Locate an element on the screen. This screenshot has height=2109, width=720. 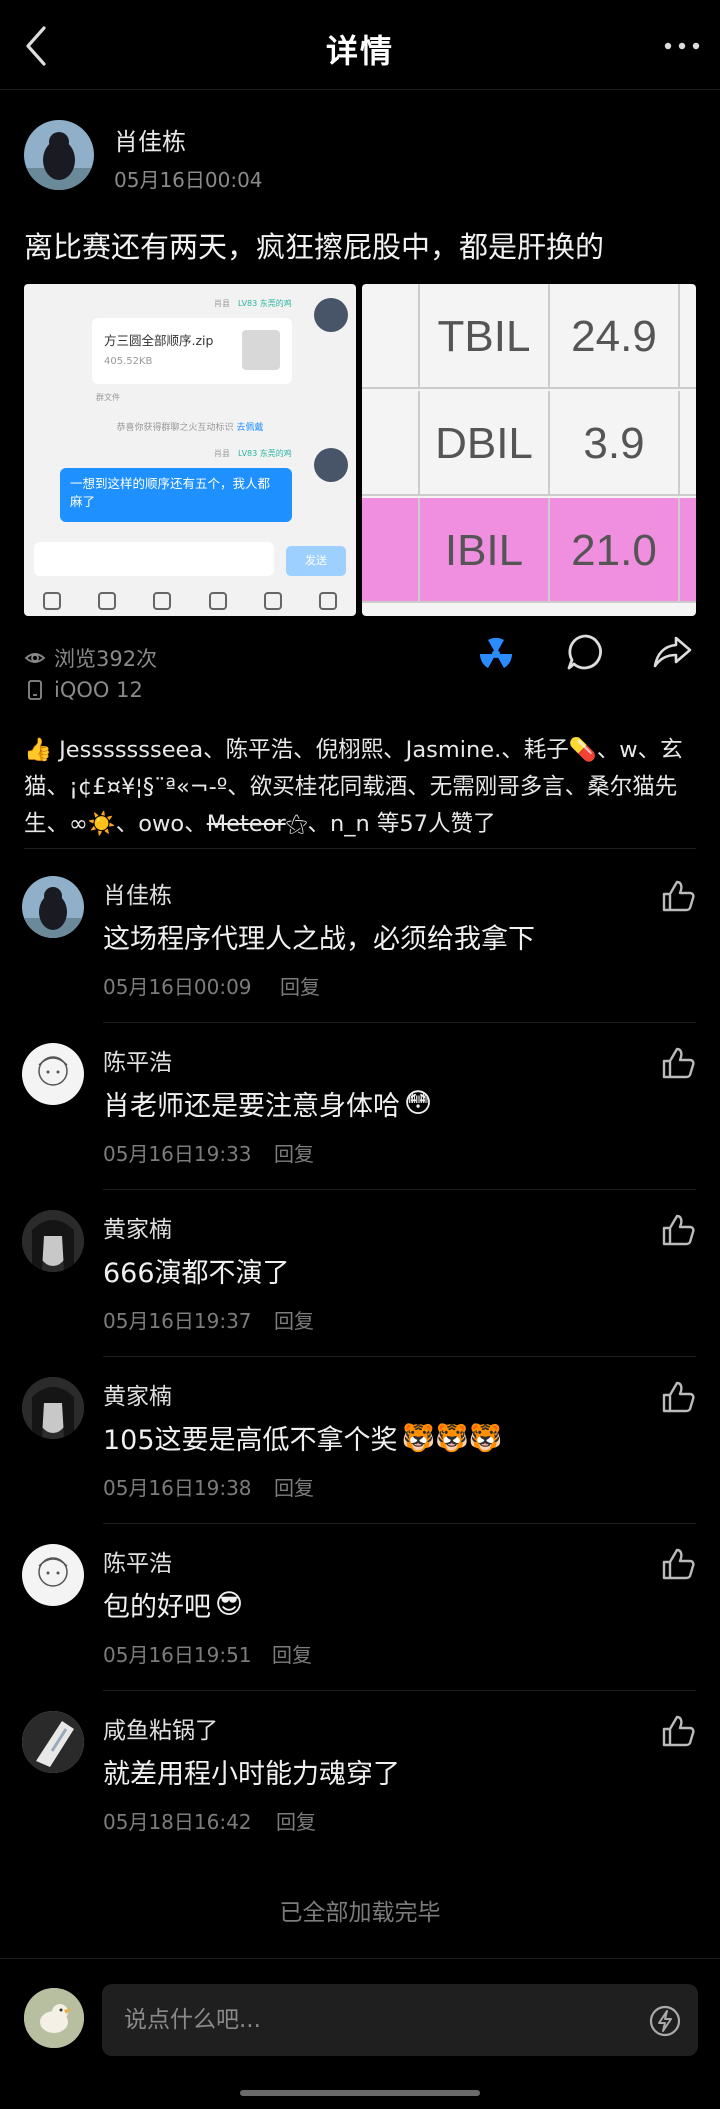
zip-file-icon is located at coordinates (261, 350).